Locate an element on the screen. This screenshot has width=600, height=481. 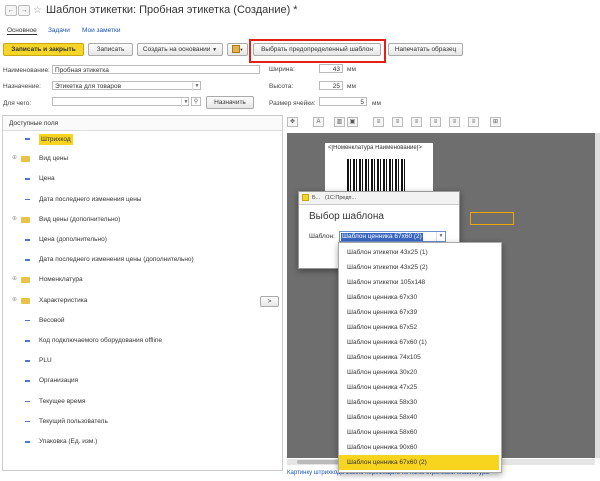
align-bottom-icon: ≡ is located at coordinates (473, 122).